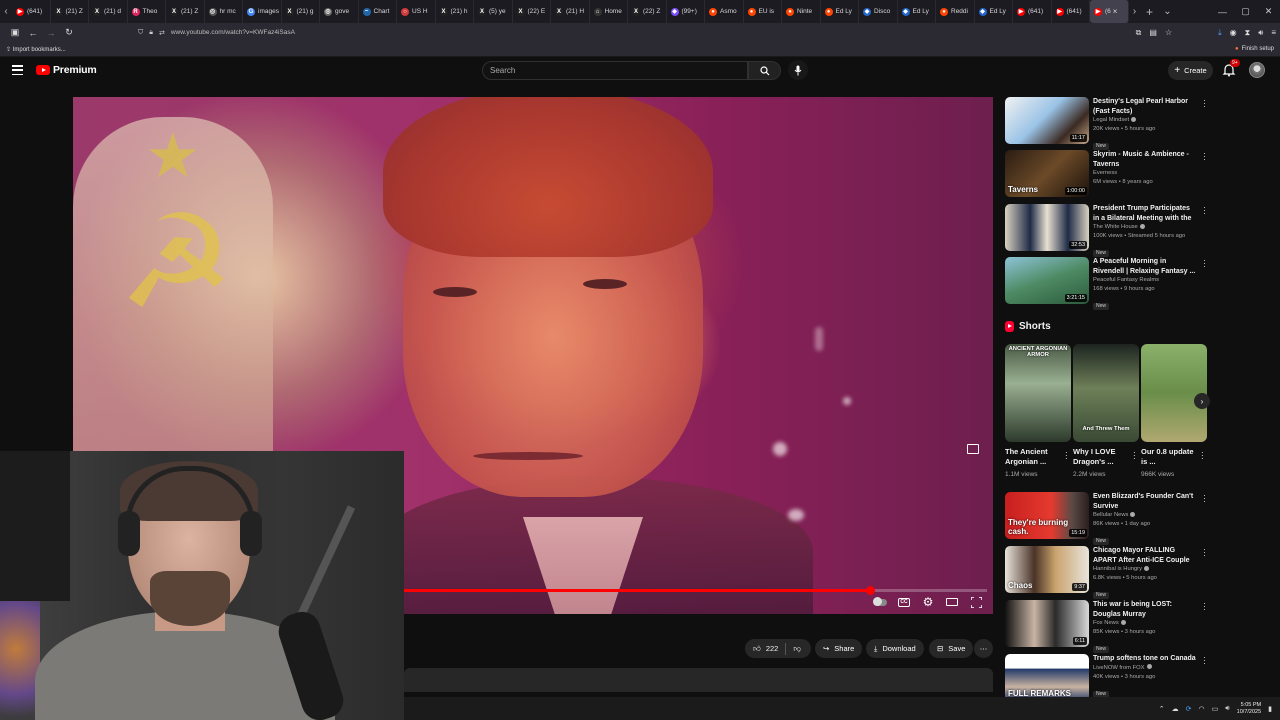 The image size is (1280, 720). I want to click on miniplayer-icon, so click(973, 449).